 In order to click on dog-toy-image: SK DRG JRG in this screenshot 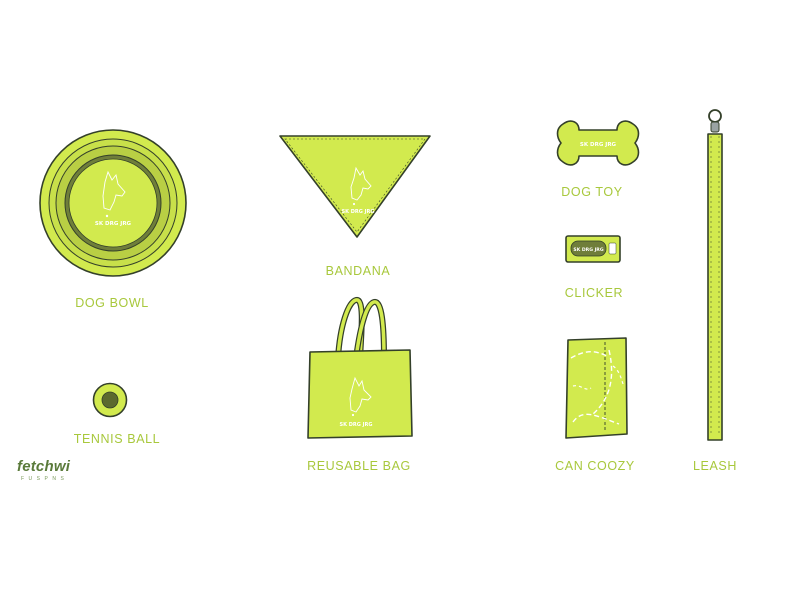, I will do `click(598, 144)`.